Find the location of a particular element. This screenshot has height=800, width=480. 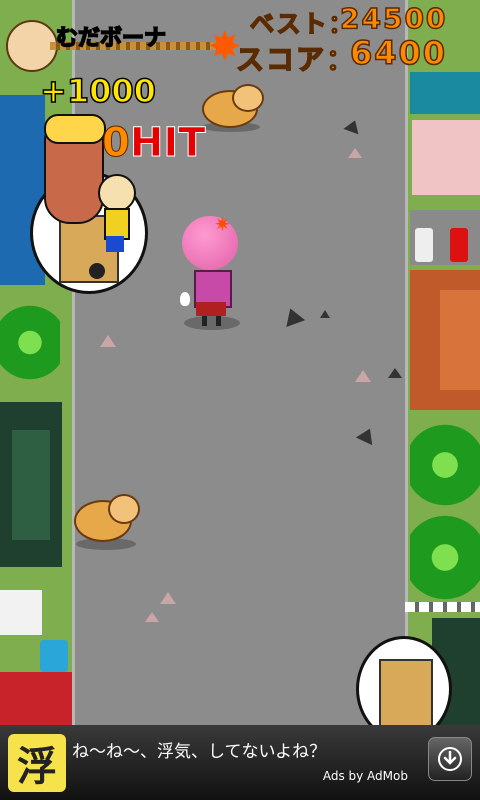

anger-mark-icon: ✷ is located at coordinates (222, 224).